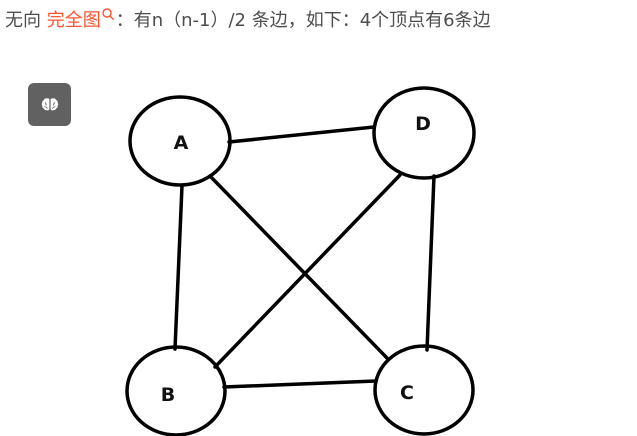 The image size is (637, 436). I want to click on node-circle-b, so click(176, 390).